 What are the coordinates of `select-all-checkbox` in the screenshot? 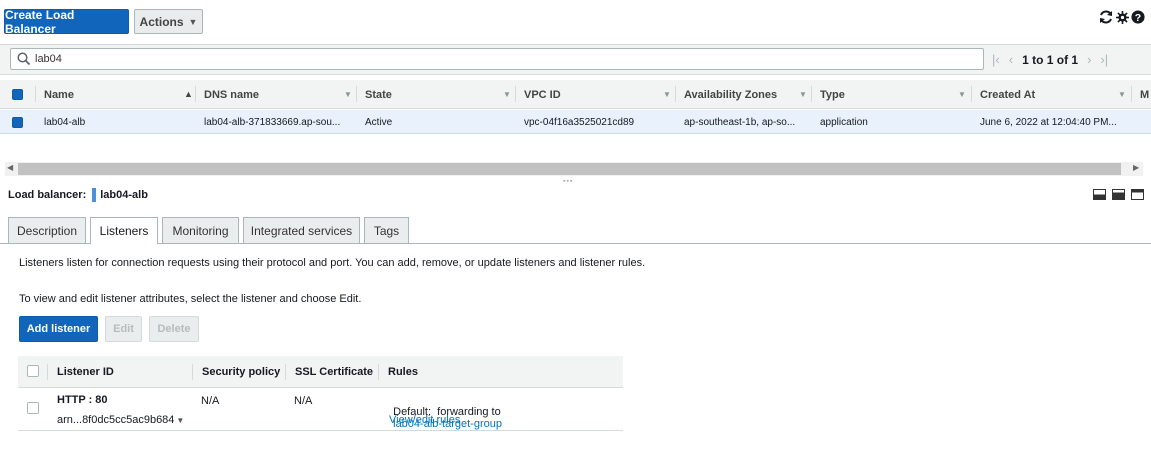 It's located at (17, 94).